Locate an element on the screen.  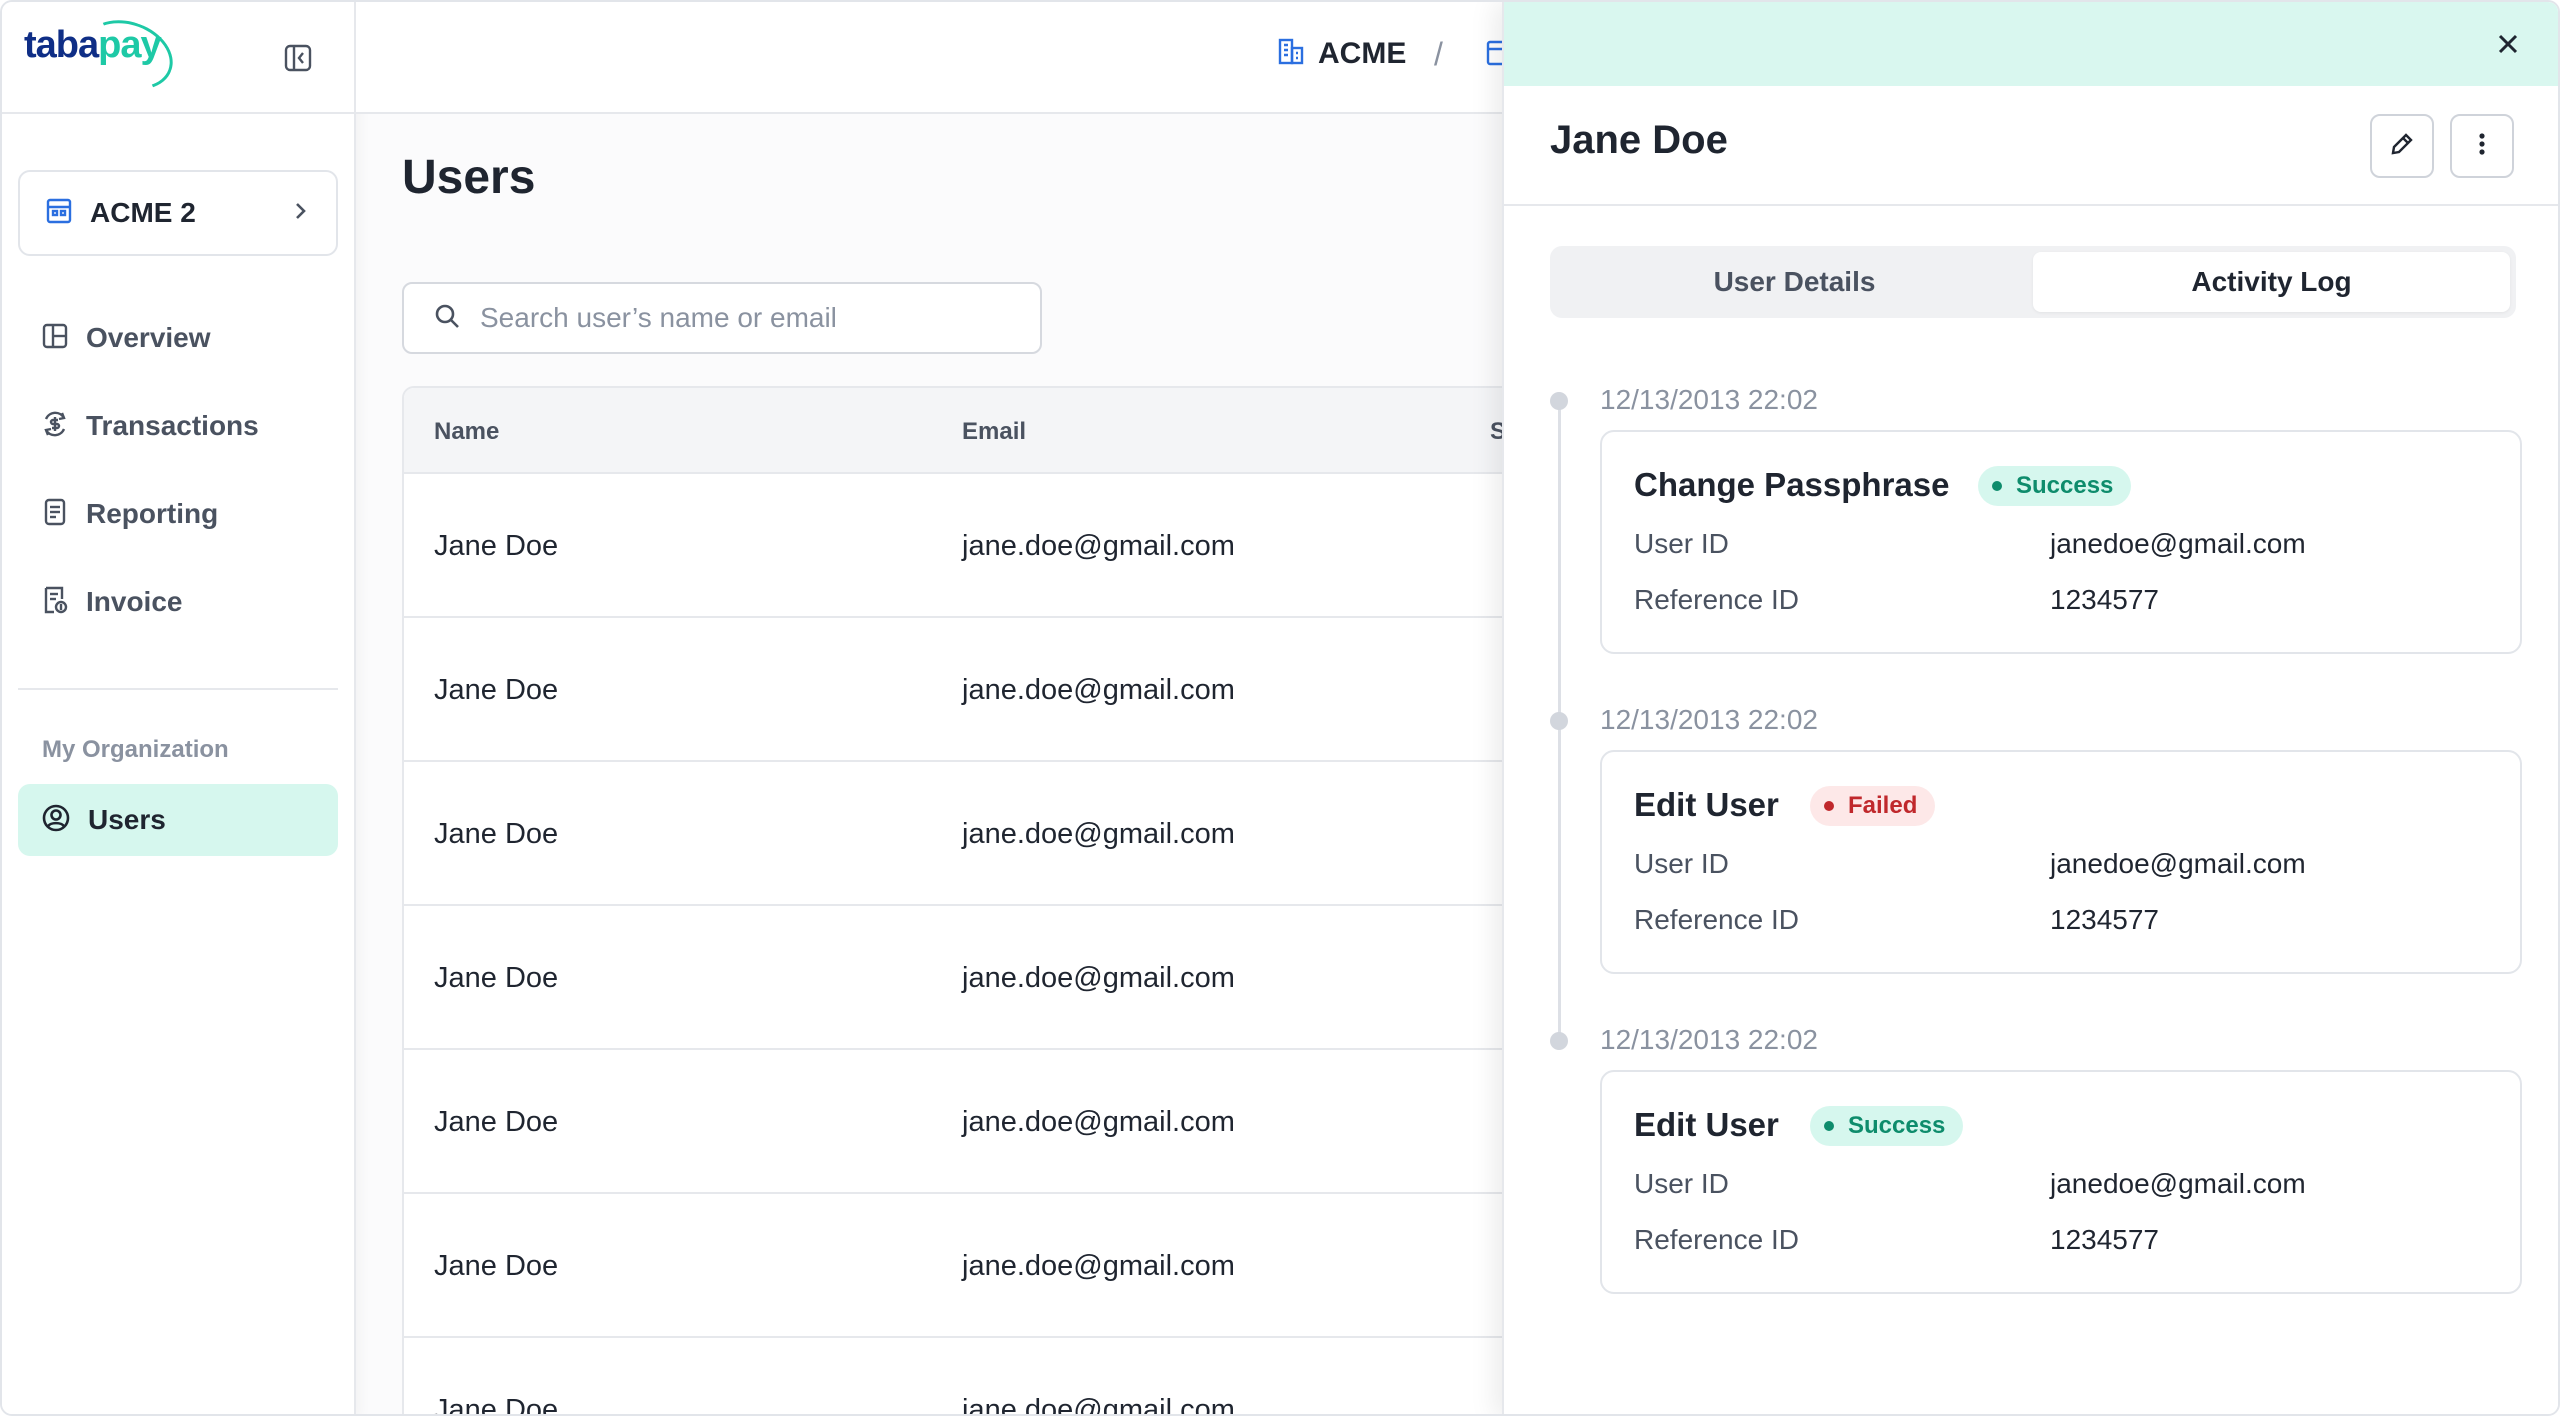
breadcrumb: ACME is located at coordinates (1341, 53).